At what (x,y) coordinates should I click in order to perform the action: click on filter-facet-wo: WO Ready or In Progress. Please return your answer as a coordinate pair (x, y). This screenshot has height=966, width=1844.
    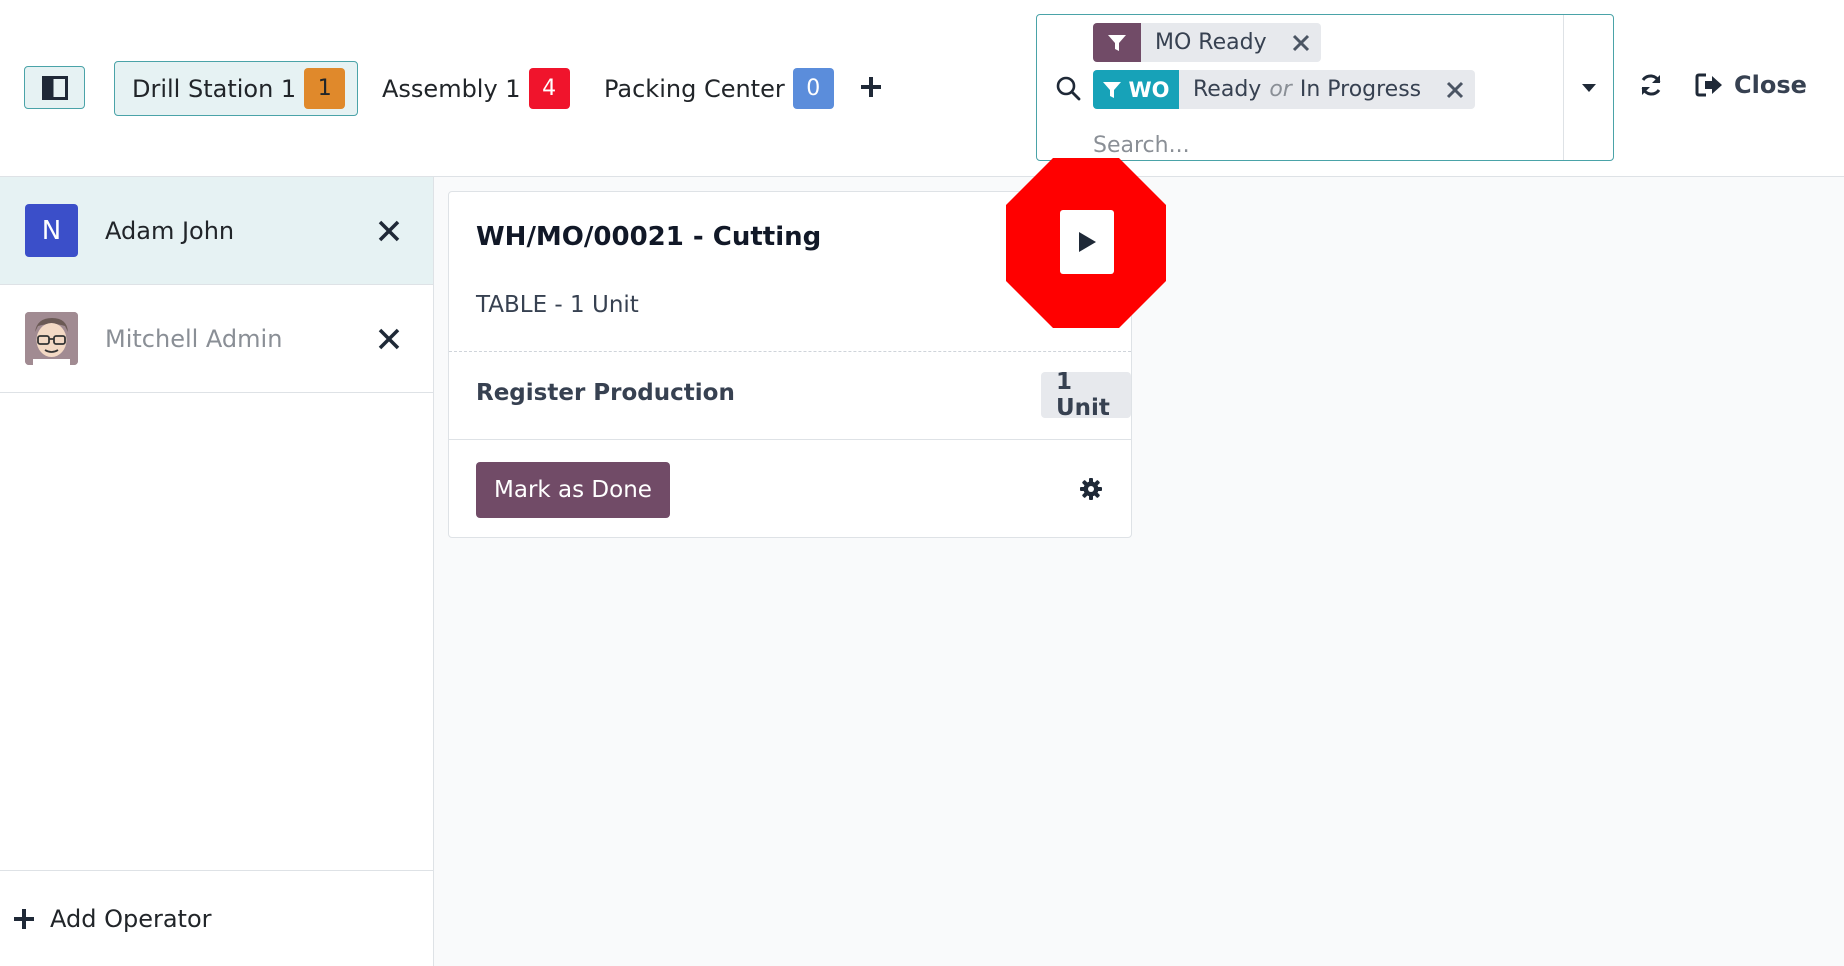
    Looking at the image, I should click on (1284, 89).